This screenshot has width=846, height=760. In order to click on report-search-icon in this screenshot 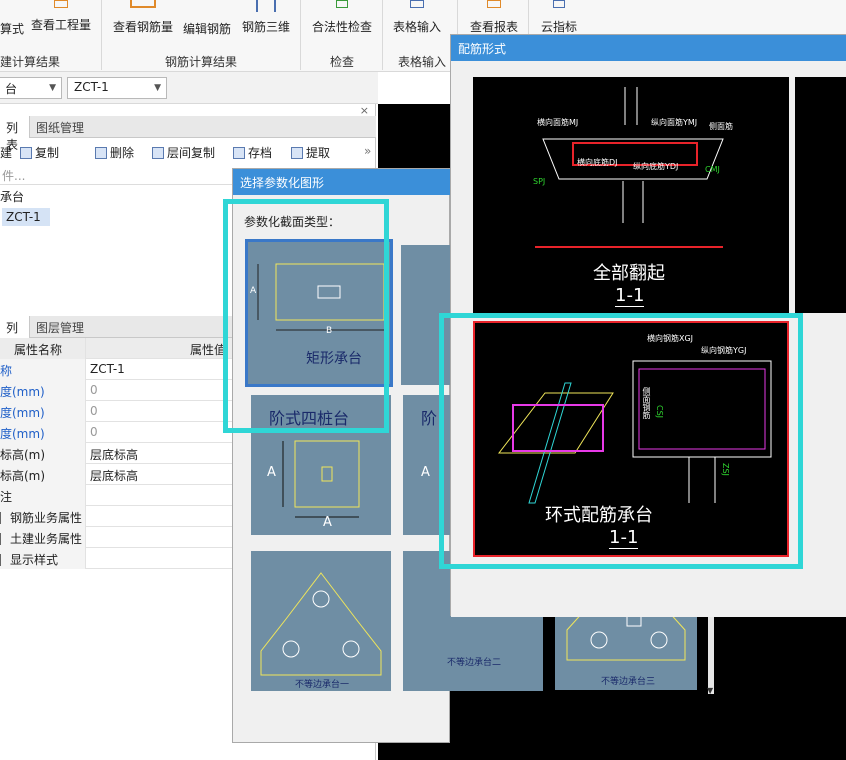, I will do `click(494, 4)`.